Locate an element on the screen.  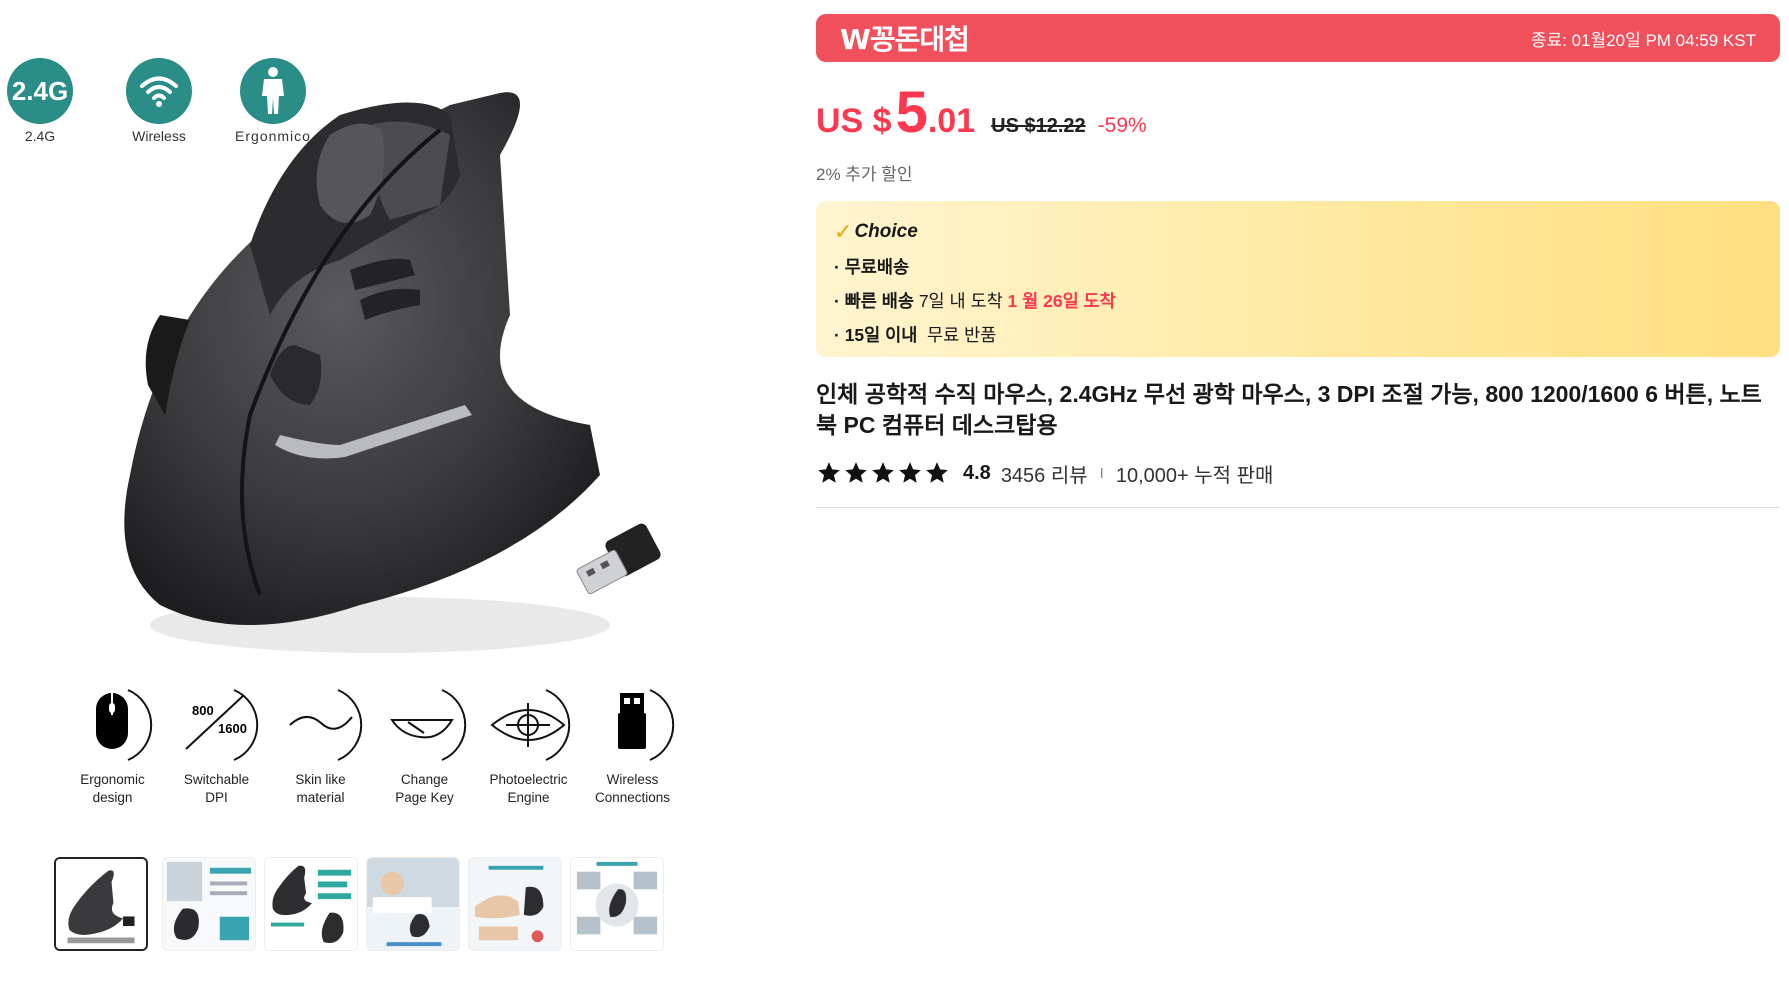
fast-delivery-line: · 빠른 배송 7일 내 도착 1 월 26일 도착 is located at coordinates (1298, 300).